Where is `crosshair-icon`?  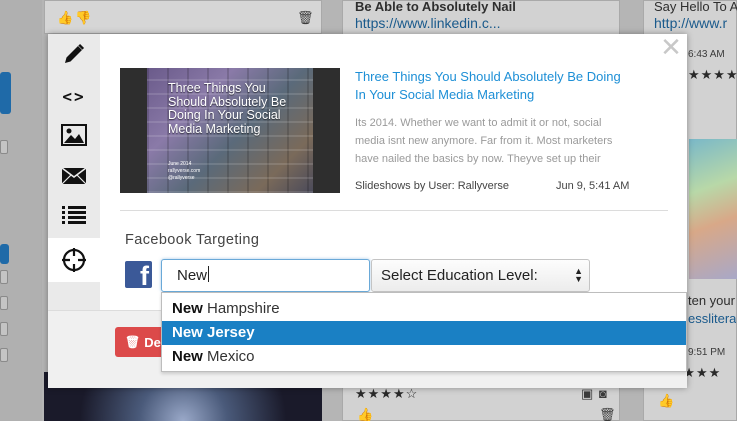 crosshair-icon is located at coordinates (74, 260).